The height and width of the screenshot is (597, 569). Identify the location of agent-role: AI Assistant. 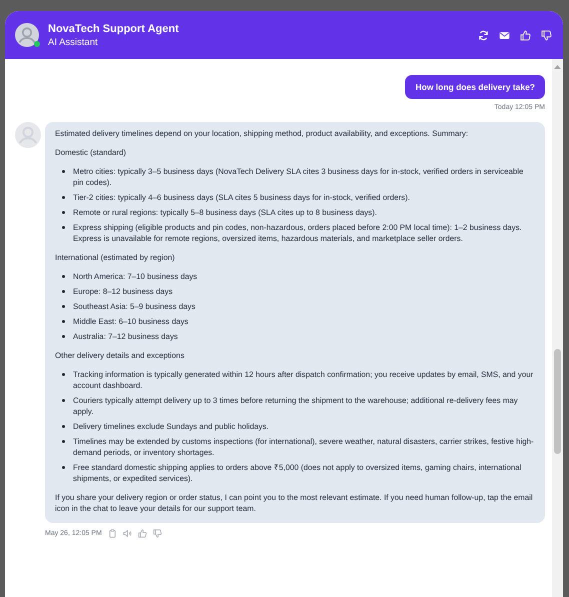
(73, 42).